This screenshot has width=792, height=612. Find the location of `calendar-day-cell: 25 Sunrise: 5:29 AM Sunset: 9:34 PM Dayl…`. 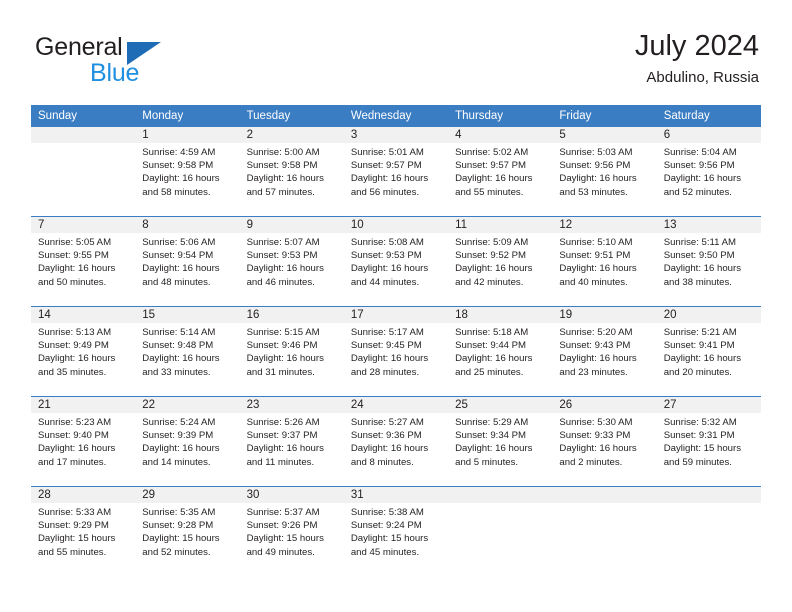

calendar-day-cell: 25 Sunrise: 5:29 AM Sunset: 9:34 PM Dayl… is located at coordinates (500, 441).